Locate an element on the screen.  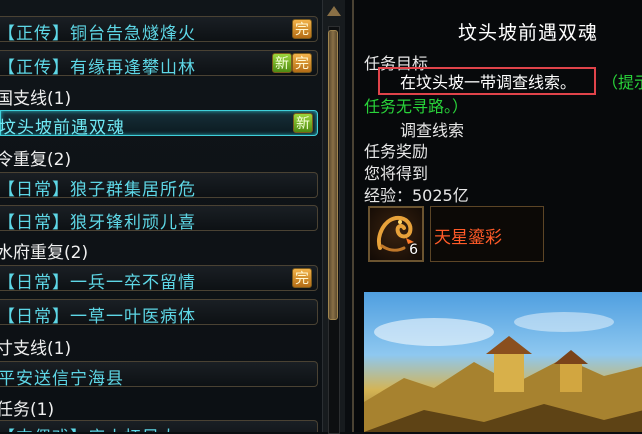
quest-illustration is located at coordinates (503, 362).